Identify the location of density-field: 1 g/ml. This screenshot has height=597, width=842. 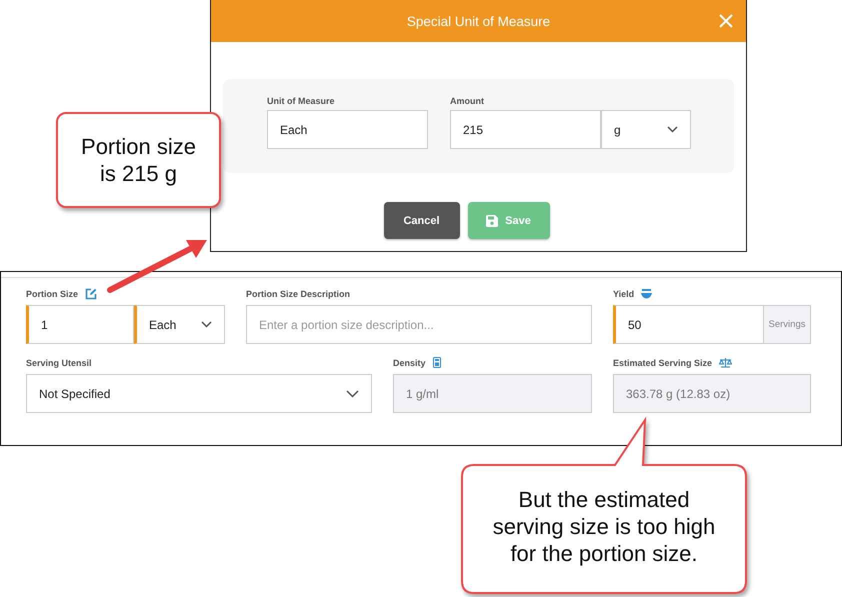
(492, 393).